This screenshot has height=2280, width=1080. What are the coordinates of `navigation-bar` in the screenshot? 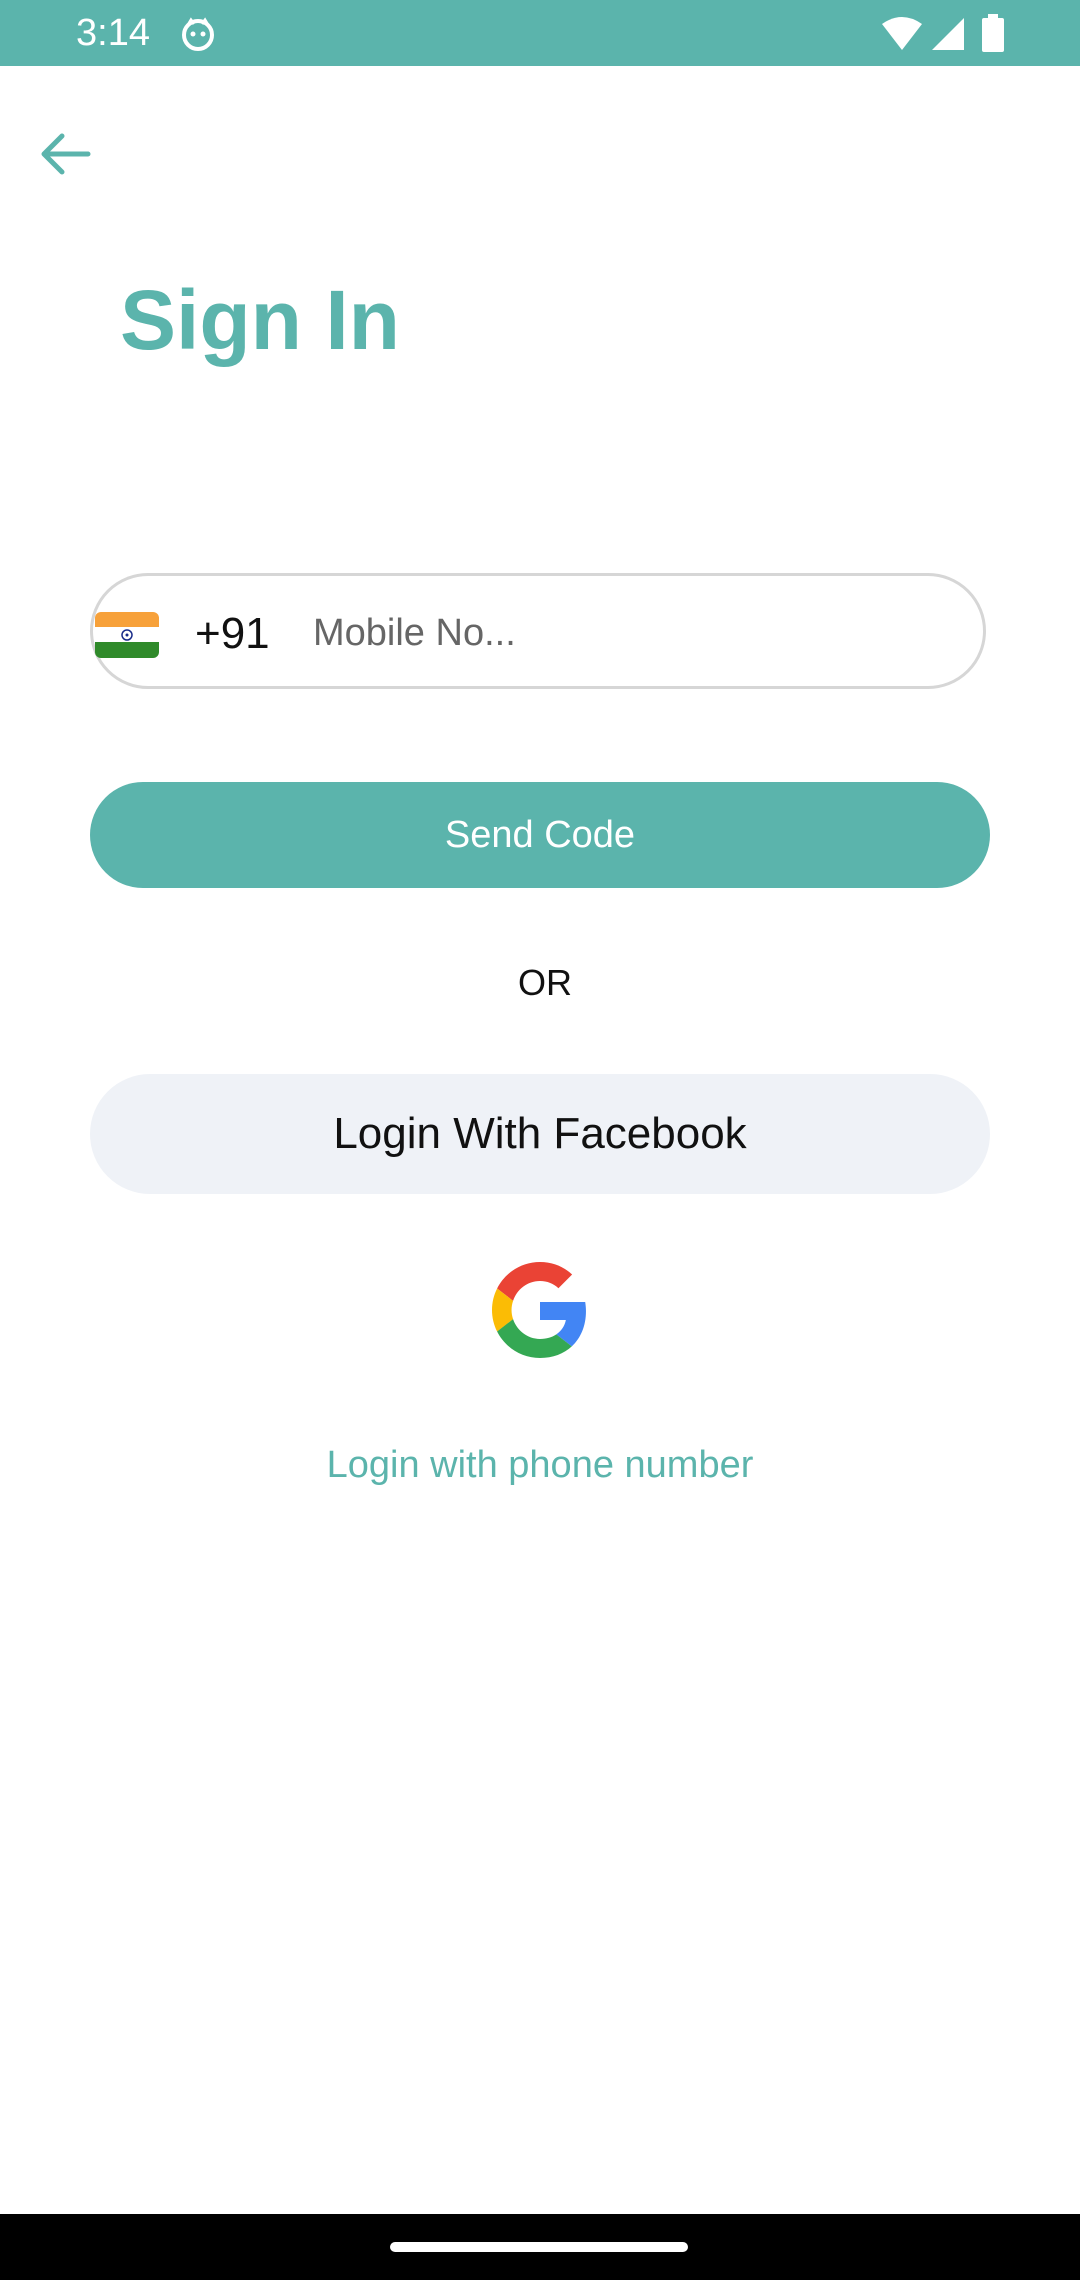 It's located at (540, 2247).